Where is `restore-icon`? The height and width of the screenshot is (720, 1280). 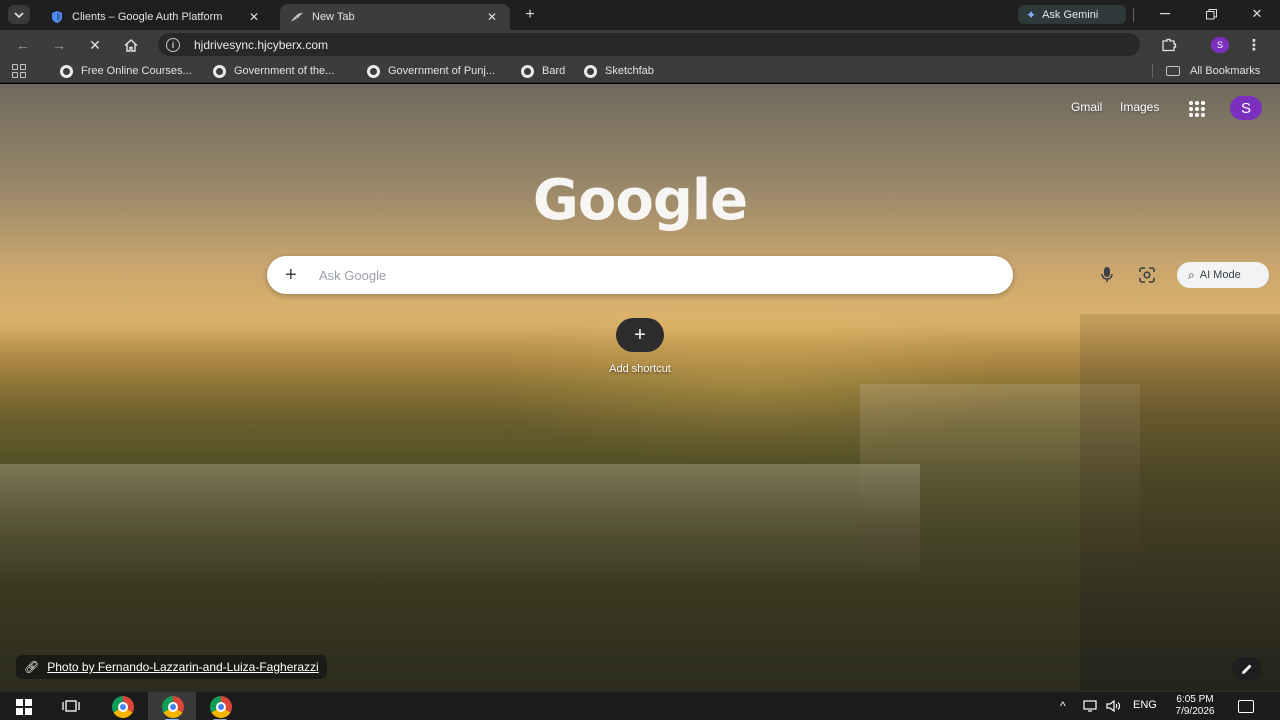
restore-icon is located at coordinates (1211, 13).